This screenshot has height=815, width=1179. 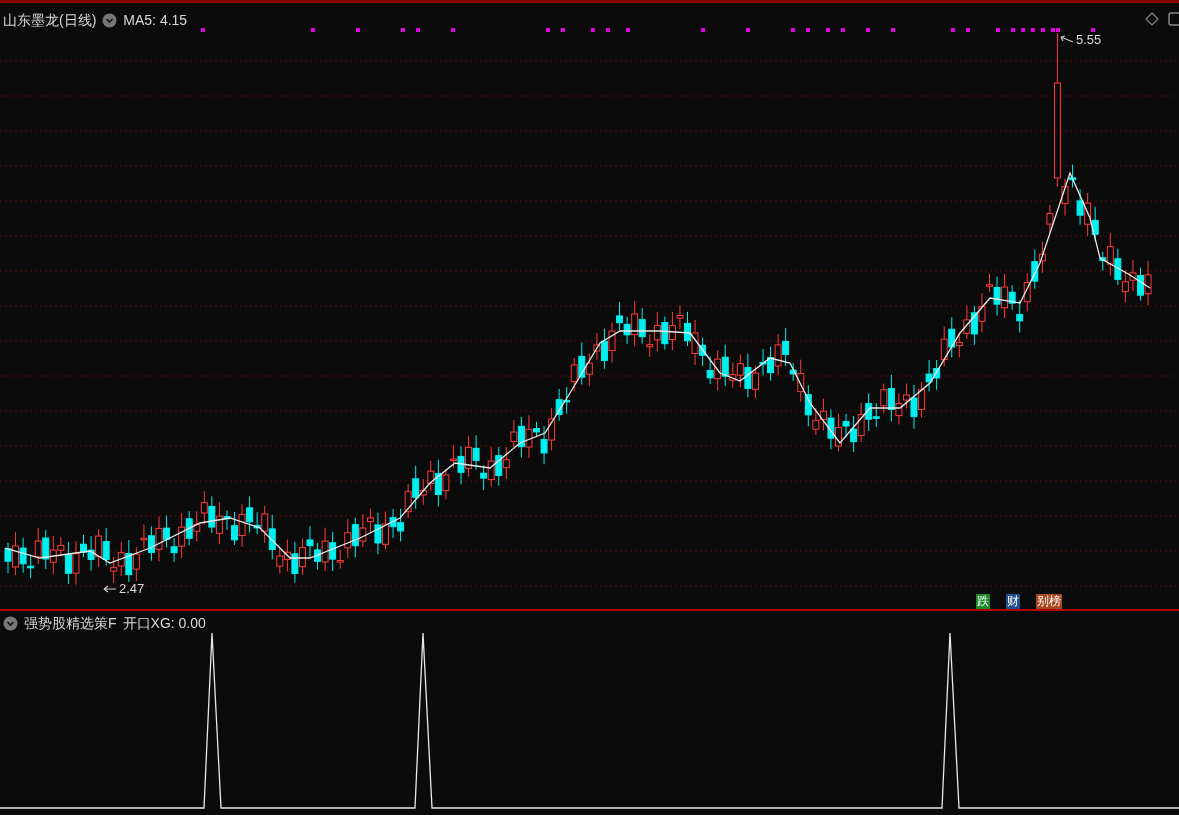 What do you see at coordinates (983, 601) in the screenshot?
I see `info-badge: 跌` at bounding box center [983, 601].